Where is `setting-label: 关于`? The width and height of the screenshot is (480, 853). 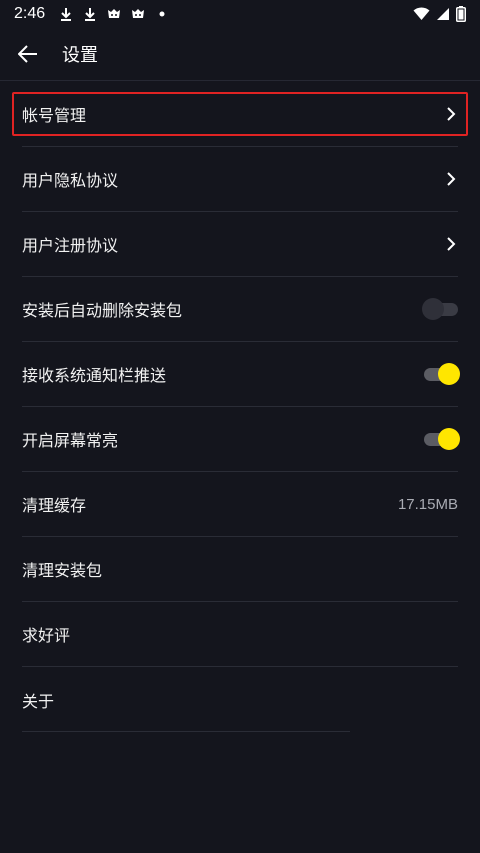 setting-label: 关于 is located at coordinates (38, 701).